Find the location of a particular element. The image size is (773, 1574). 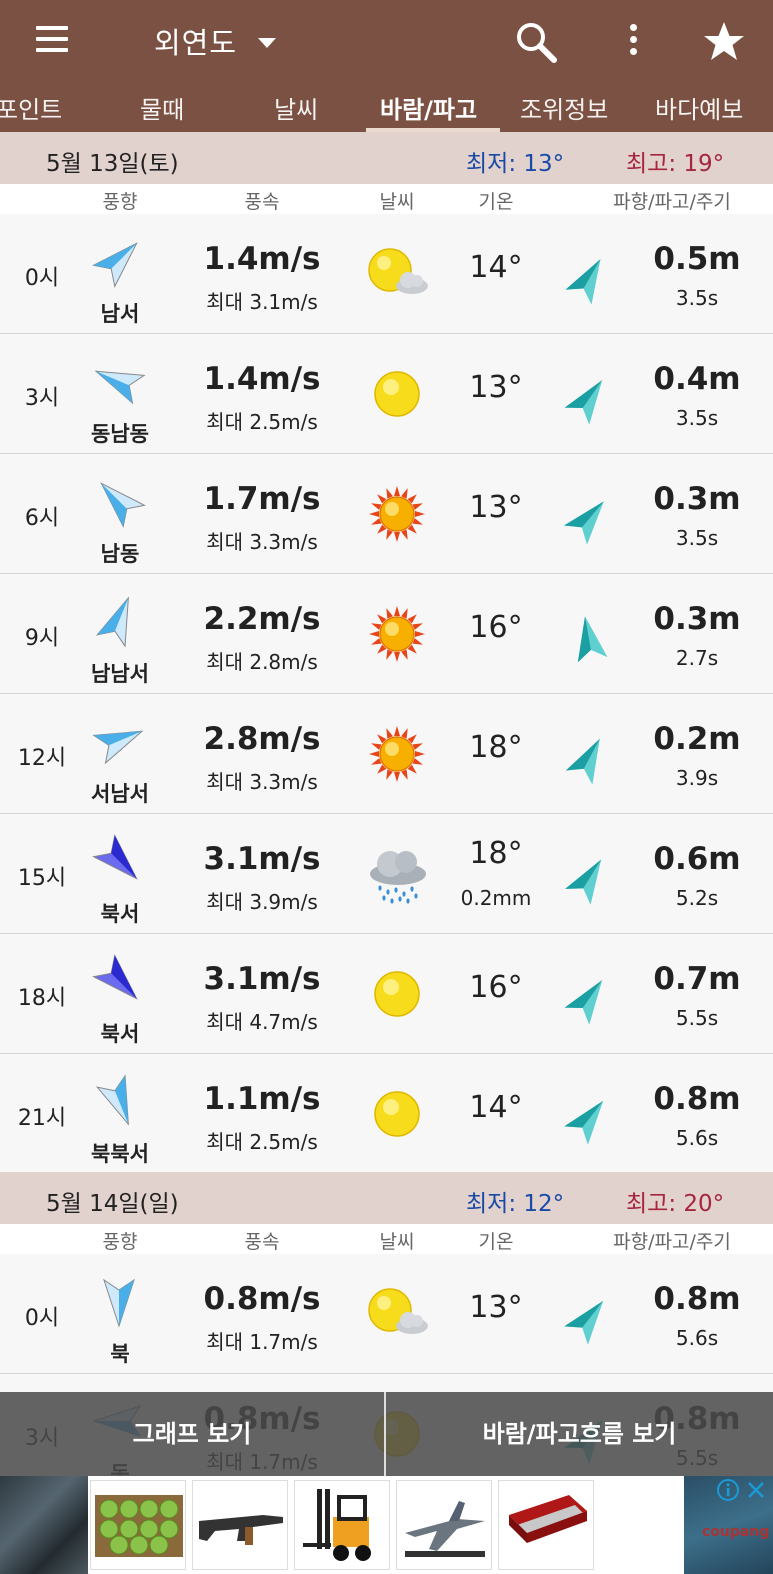

ad-product-apples is located at coordinates (138, 1525).